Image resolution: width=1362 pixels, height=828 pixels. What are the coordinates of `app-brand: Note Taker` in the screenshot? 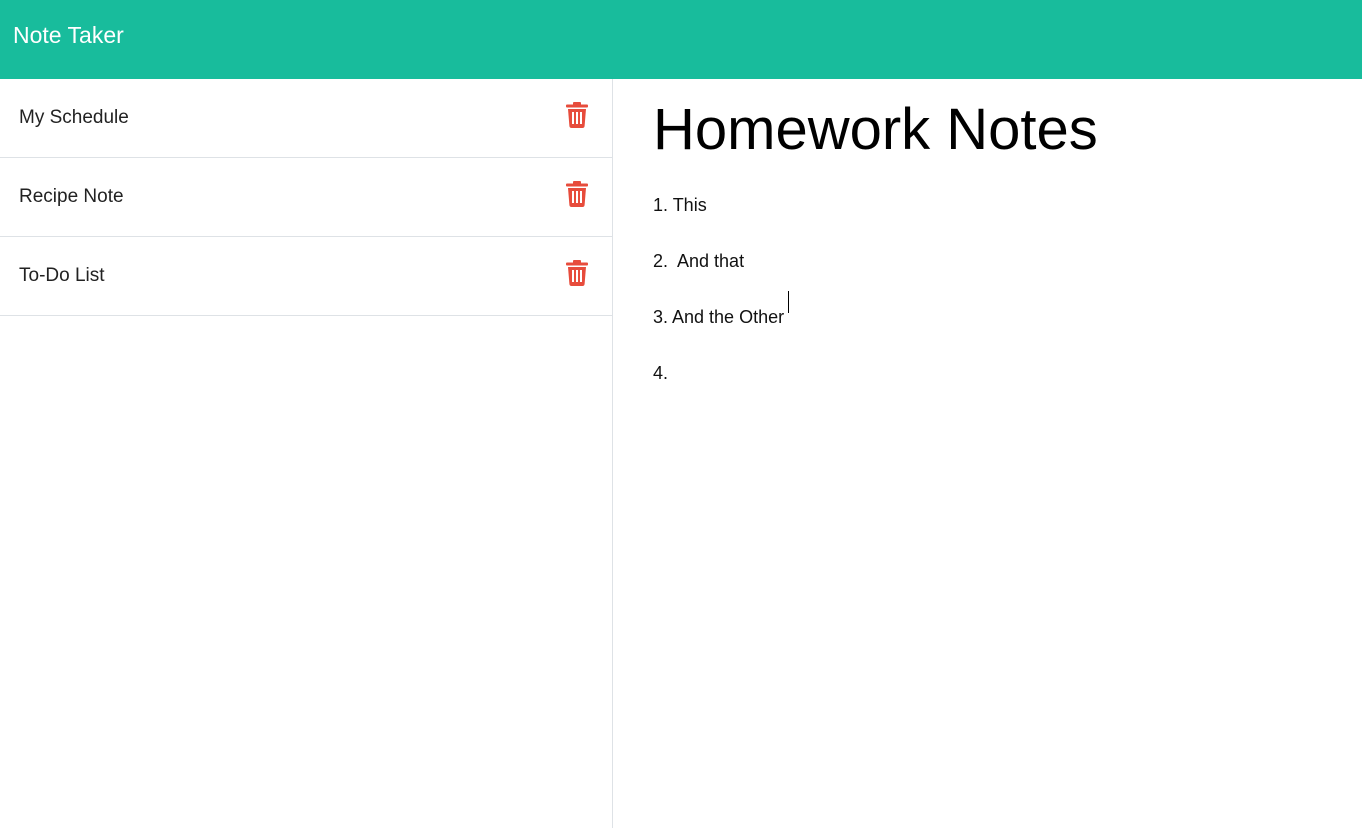 It's located at (68, 35).